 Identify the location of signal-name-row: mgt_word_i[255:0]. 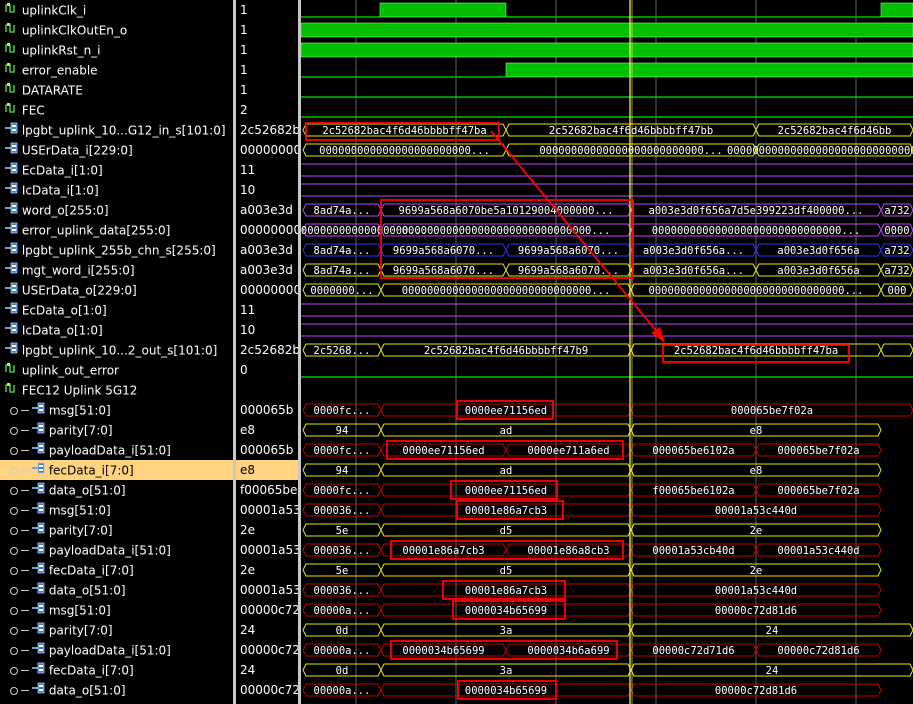
(116, 270).